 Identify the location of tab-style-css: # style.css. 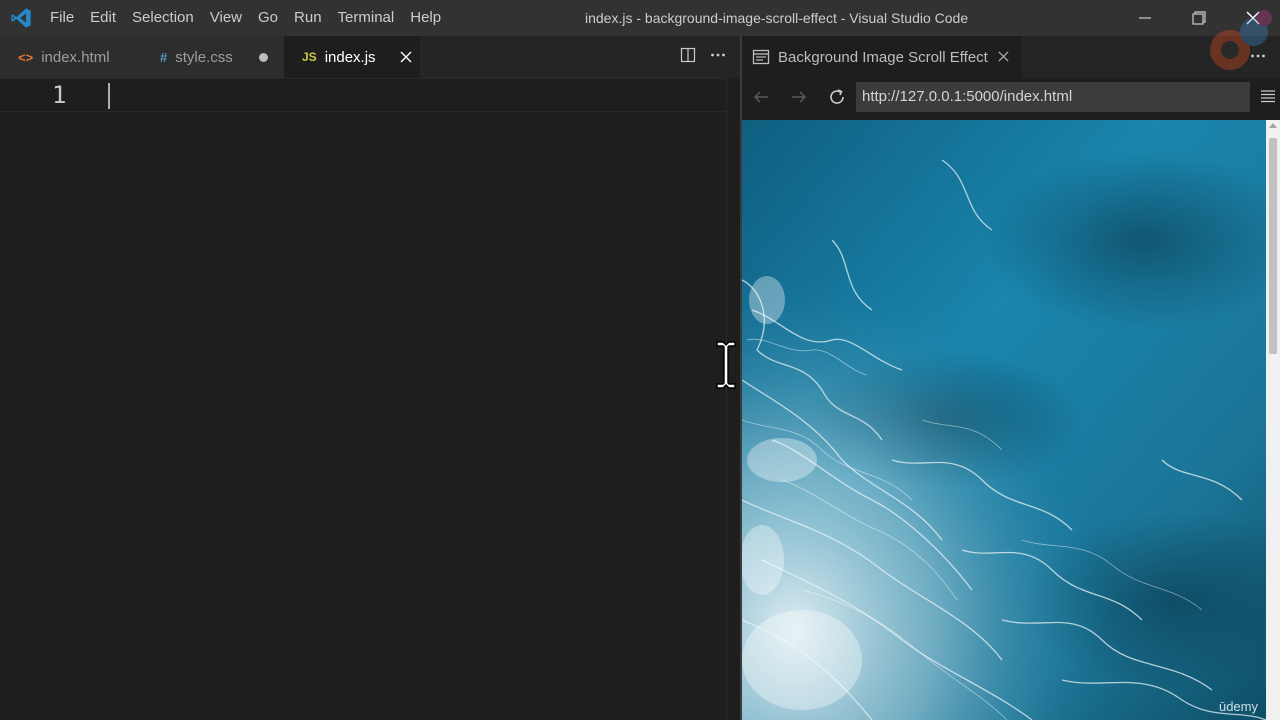
(213, 57).